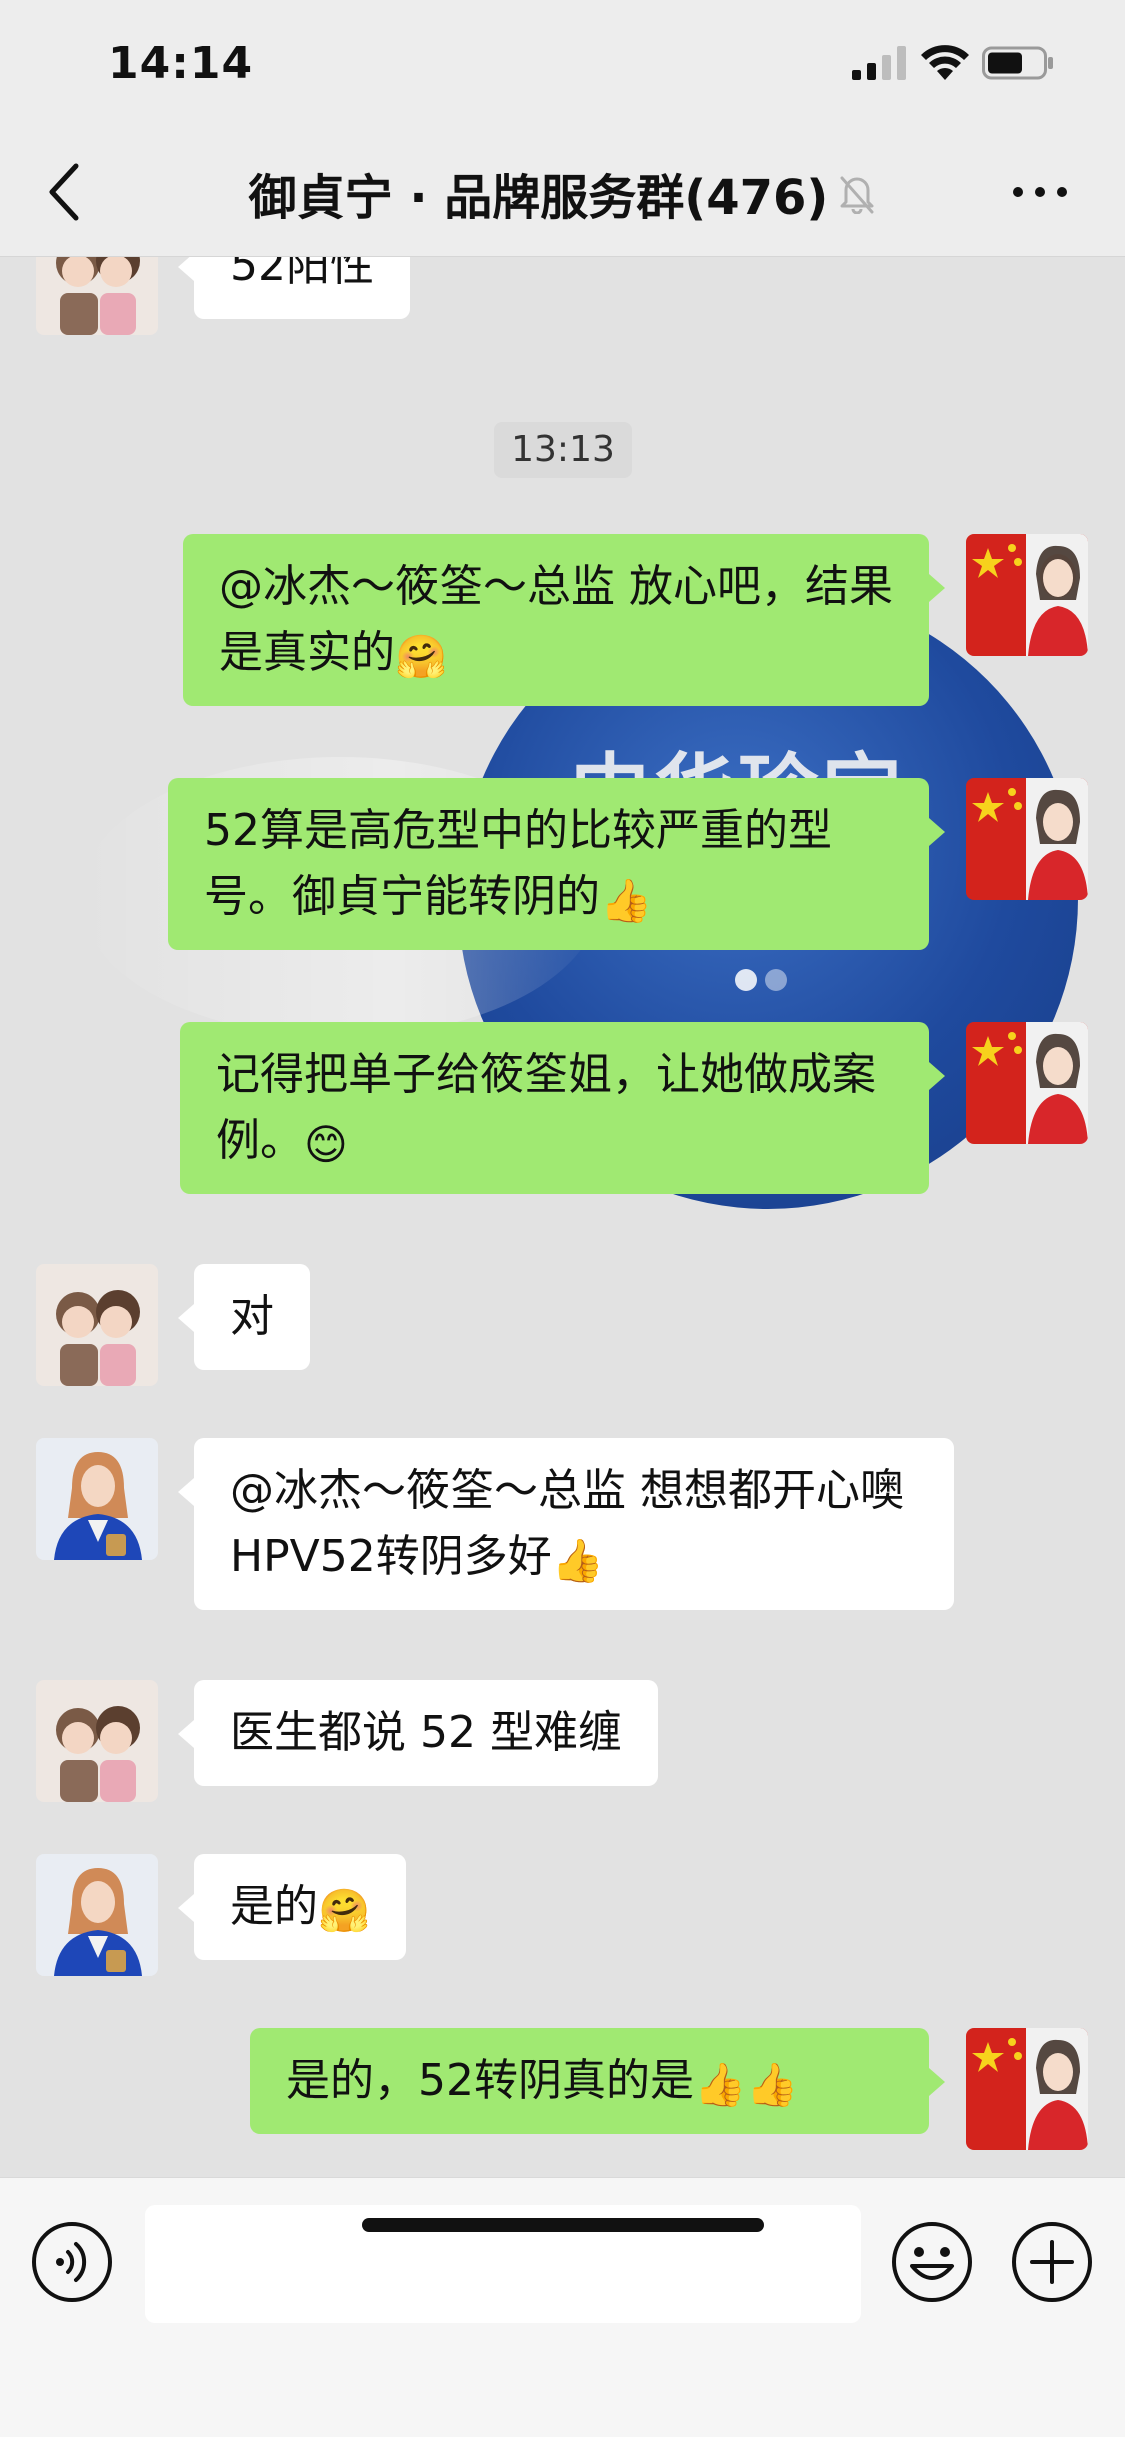  I want to click on message-bubble: 对, so click(244, 1317).